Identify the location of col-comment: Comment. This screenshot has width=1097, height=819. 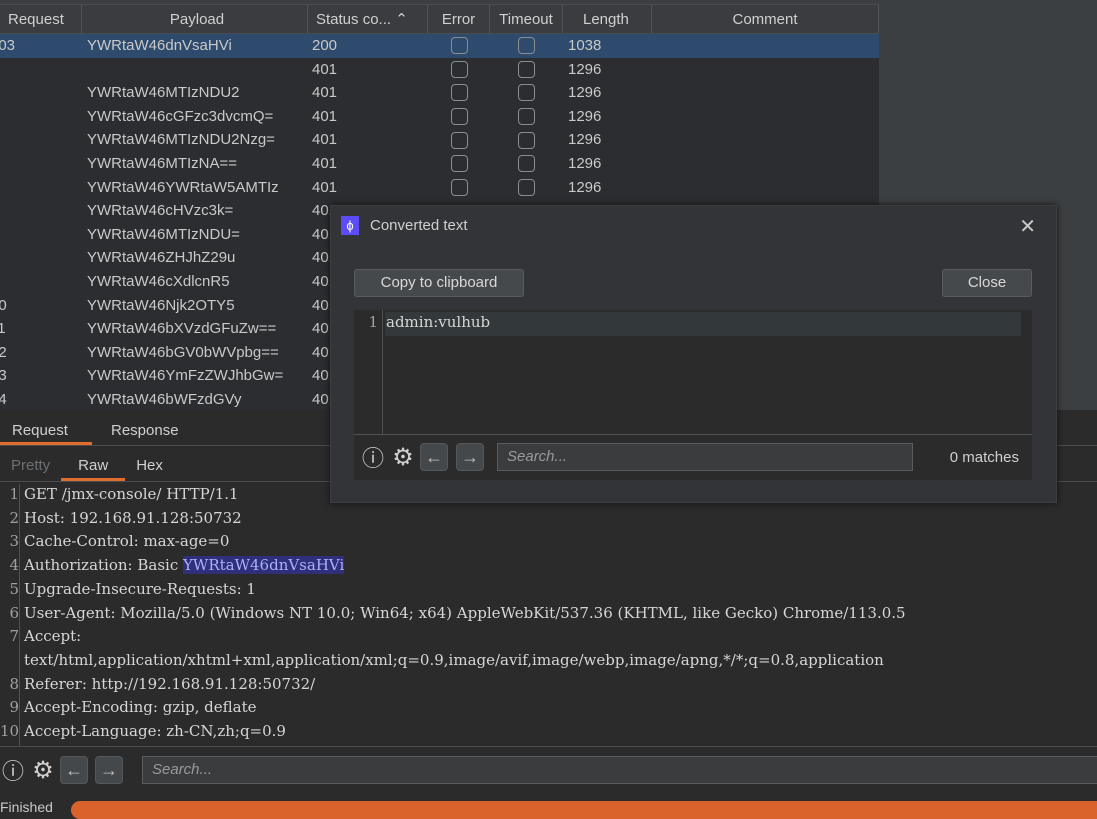
(765, 19).